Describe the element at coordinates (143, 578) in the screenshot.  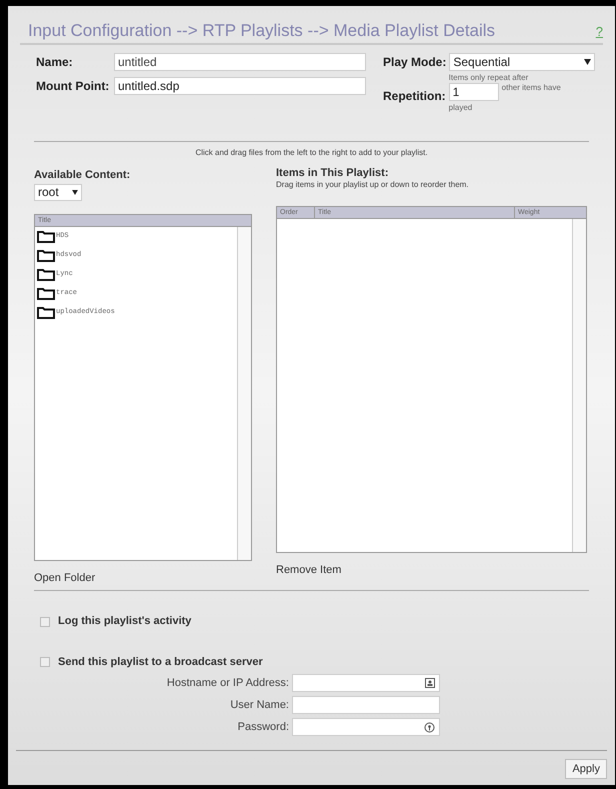
I see `open-folder-link: Open Folder` at that location.